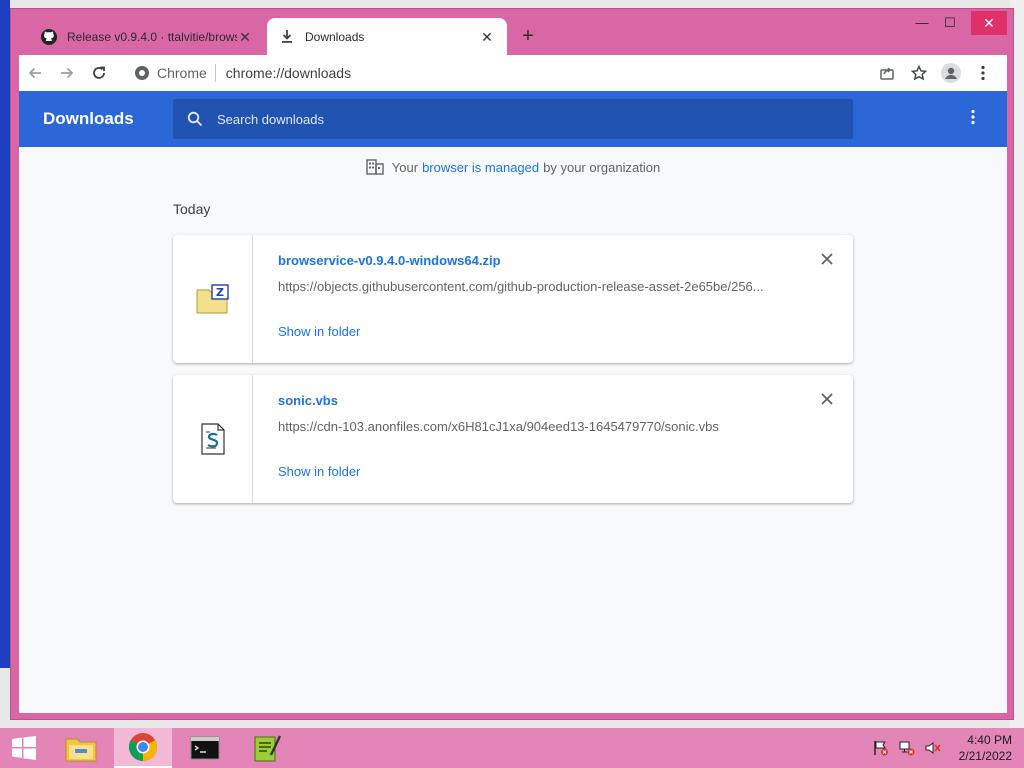 This screenshot has height=768, width=1024. What do you see at coordinates (985, 756) in the screenshot?
I see `clock-date: 2/21/2022` at bounding box center [985, 756].